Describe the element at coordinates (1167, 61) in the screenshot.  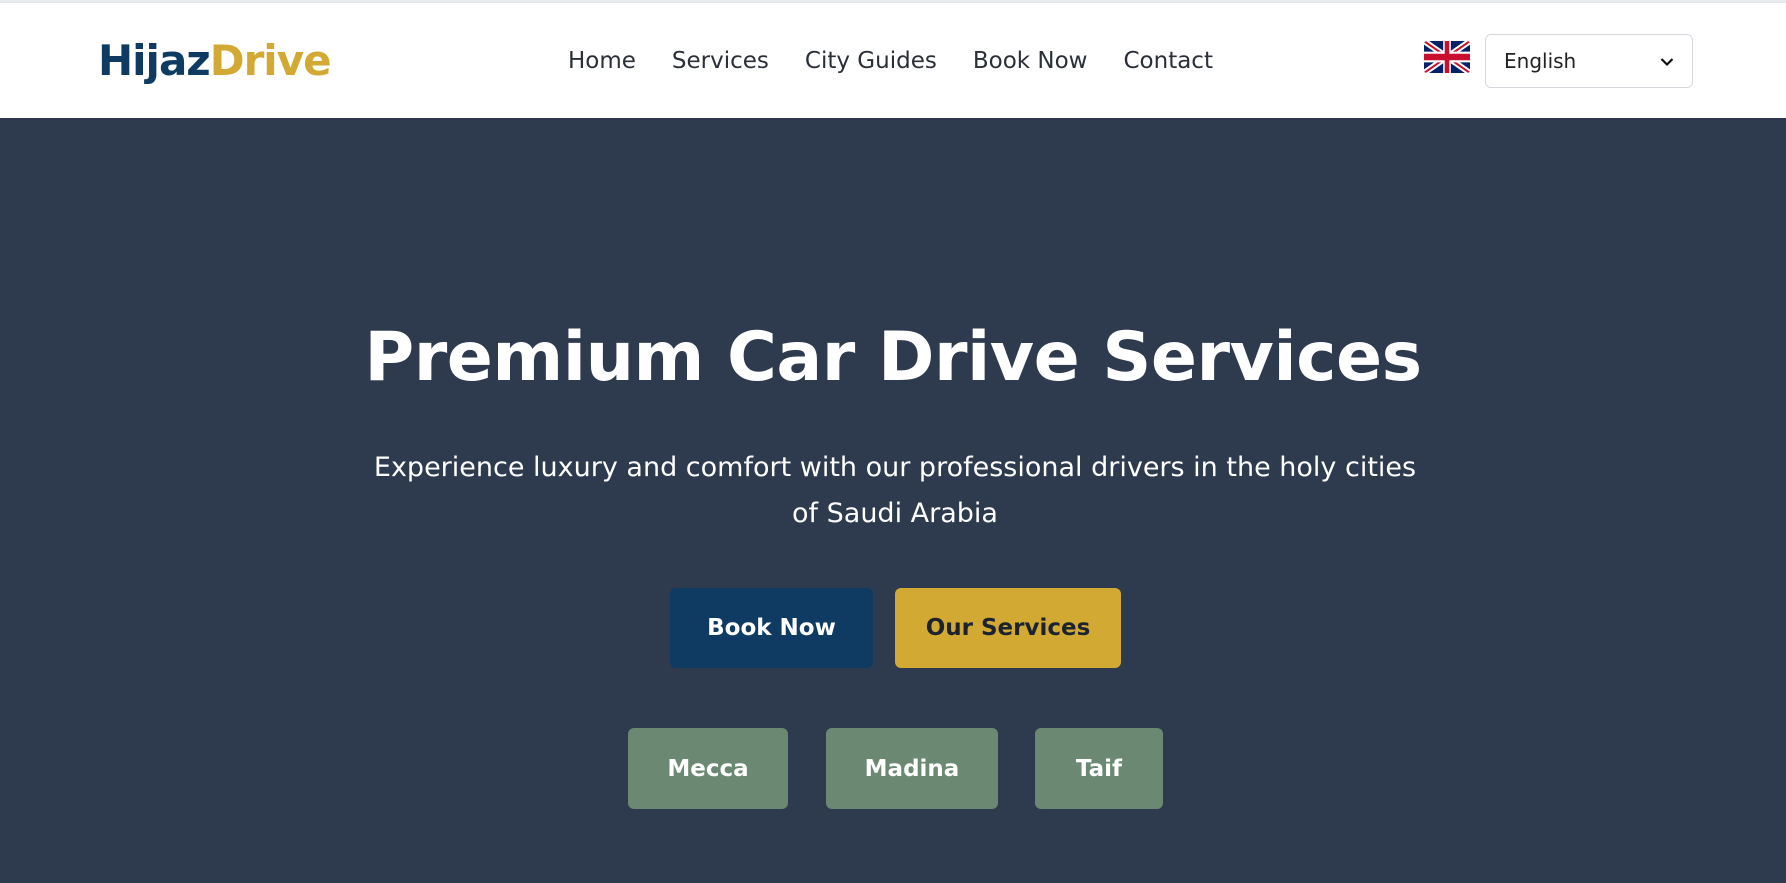
I see `nav-contact: Contact` at that location.